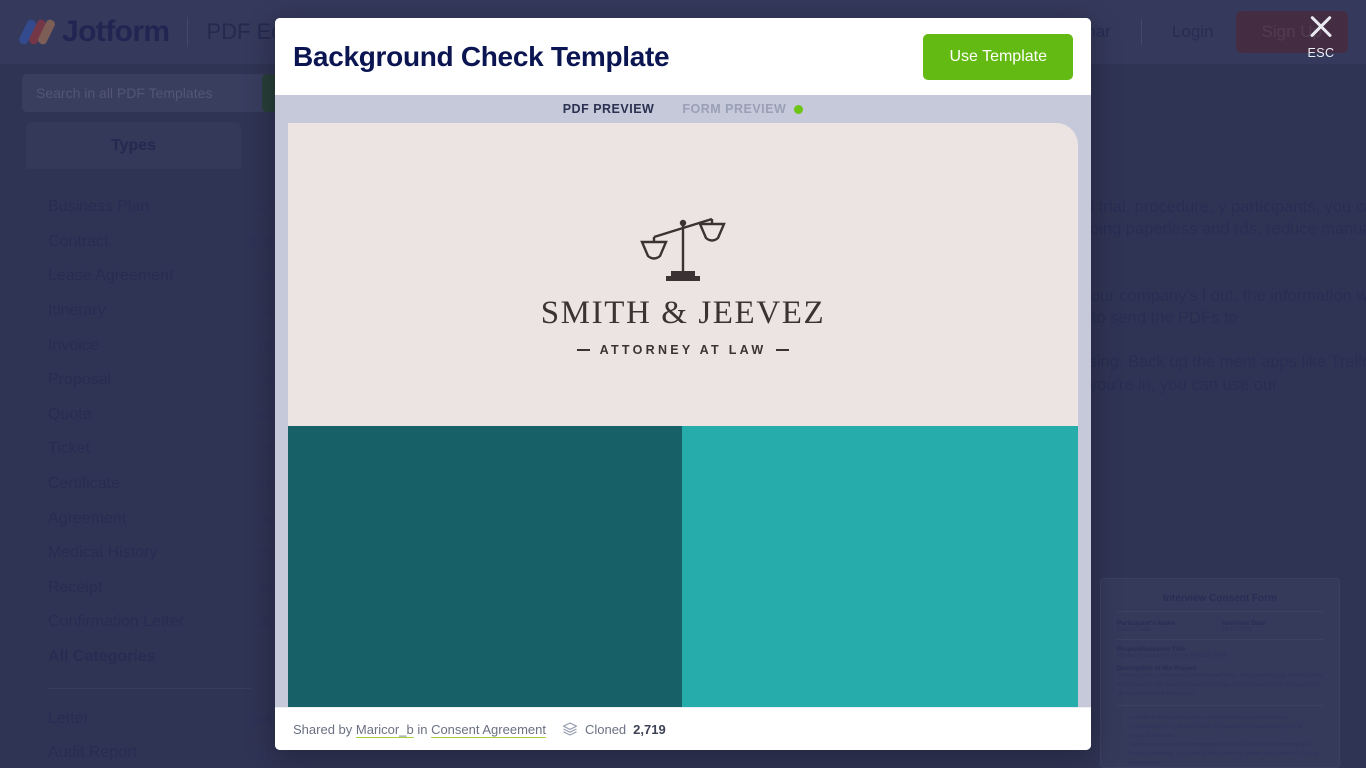  I want to click on shared-by-info: Shared by Maricor_b in Consent Agreement, so click(419, 729).